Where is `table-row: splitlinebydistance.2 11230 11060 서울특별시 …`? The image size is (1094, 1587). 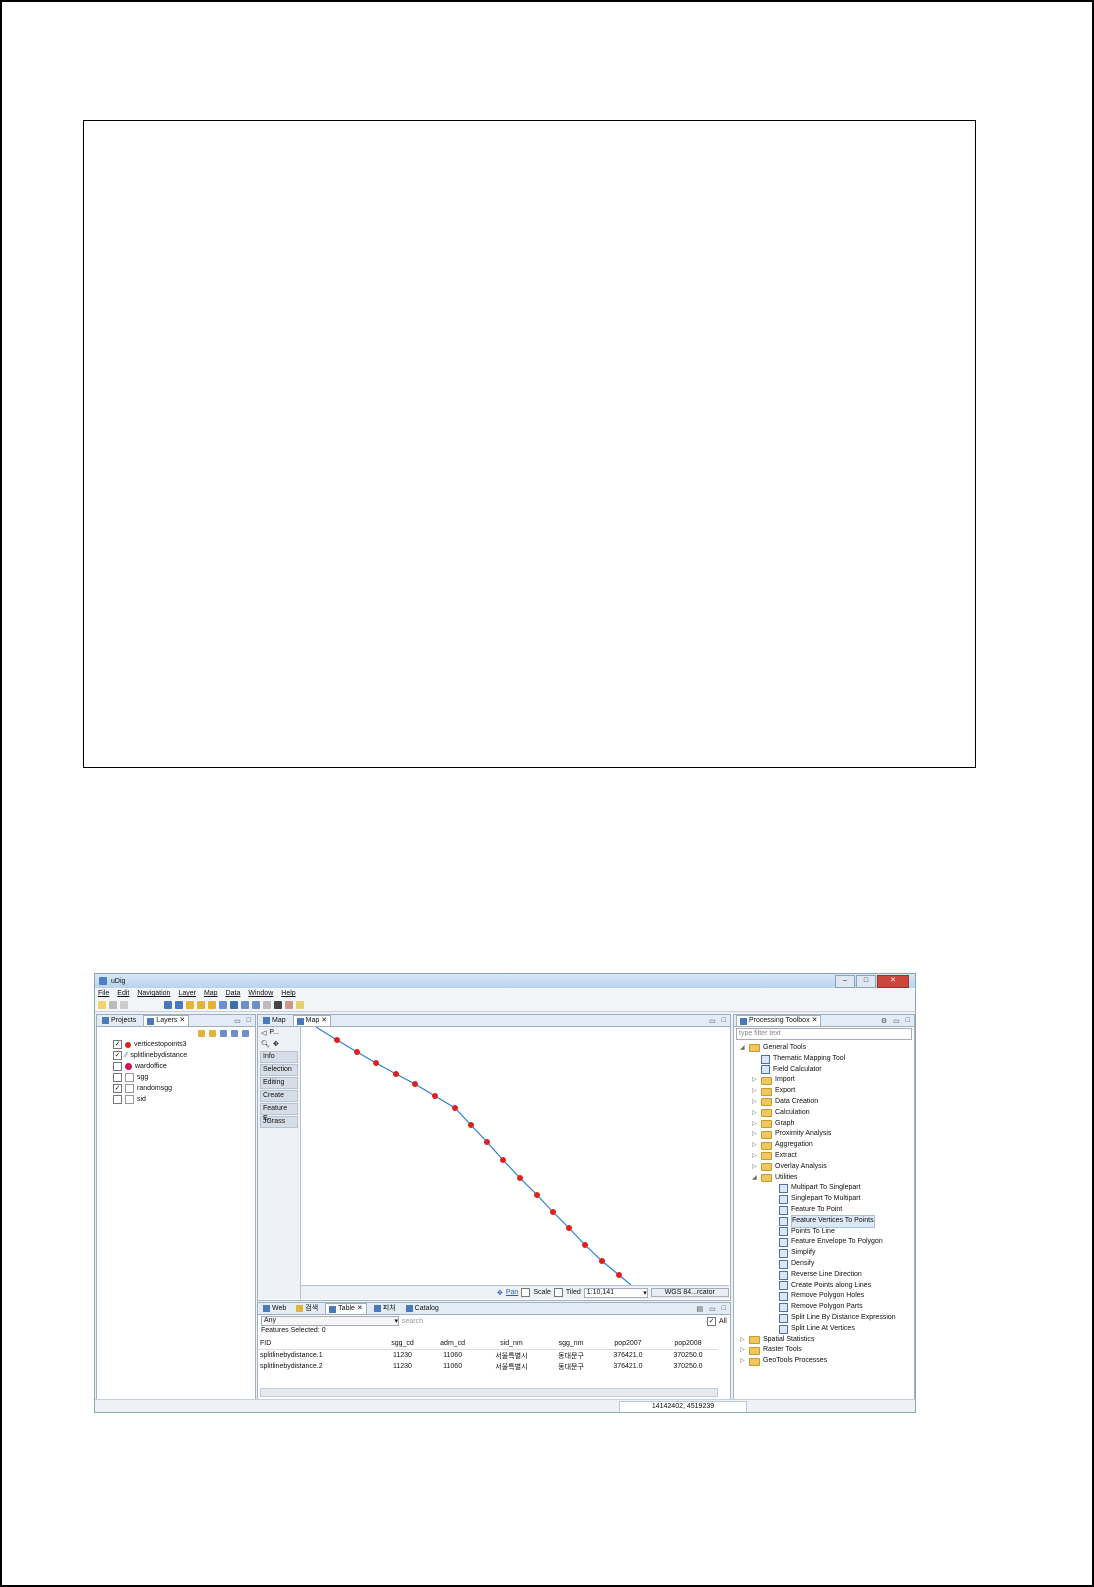 table-row: splitlinebydistance.2 11230 11060 서울특별시 … is located at coordinates (488, 1366).